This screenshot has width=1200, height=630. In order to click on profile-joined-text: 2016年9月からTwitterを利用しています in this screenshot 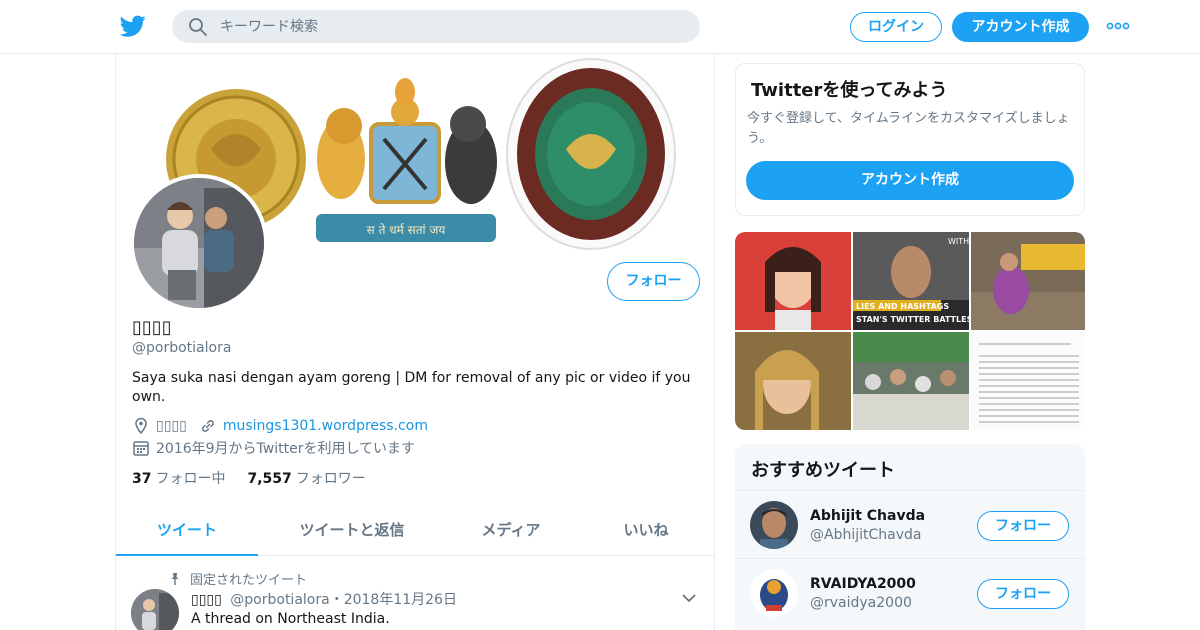, I will do `click(286, 449)`.